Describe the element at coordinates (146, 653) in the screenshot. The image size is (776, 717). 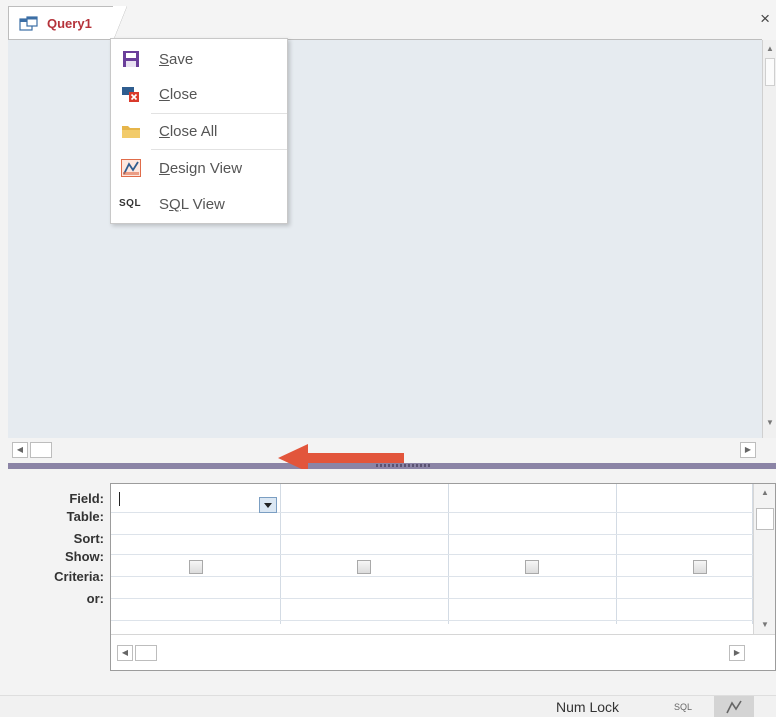
I see `grid-hscroll-thumb` at that location.